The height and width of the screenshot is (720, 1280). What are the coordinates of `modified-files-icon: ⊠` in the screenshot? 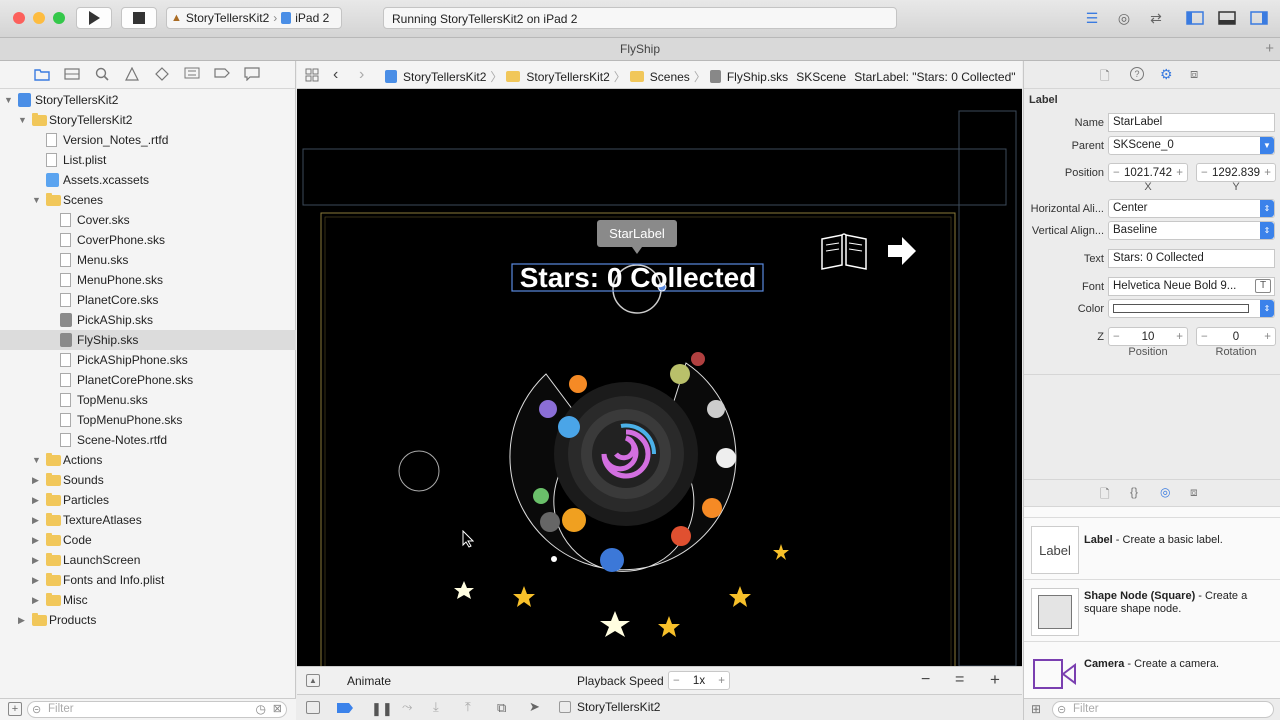 It's located at (277, 708).